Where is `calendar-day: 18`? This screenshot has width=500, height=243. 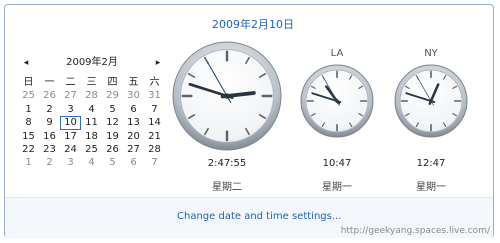
calendar-day: 18 is located at coordinates (91, 136).